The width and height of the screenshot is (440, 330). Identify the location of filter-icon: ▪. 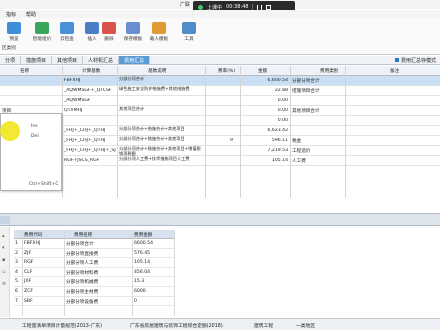
(3, 260).